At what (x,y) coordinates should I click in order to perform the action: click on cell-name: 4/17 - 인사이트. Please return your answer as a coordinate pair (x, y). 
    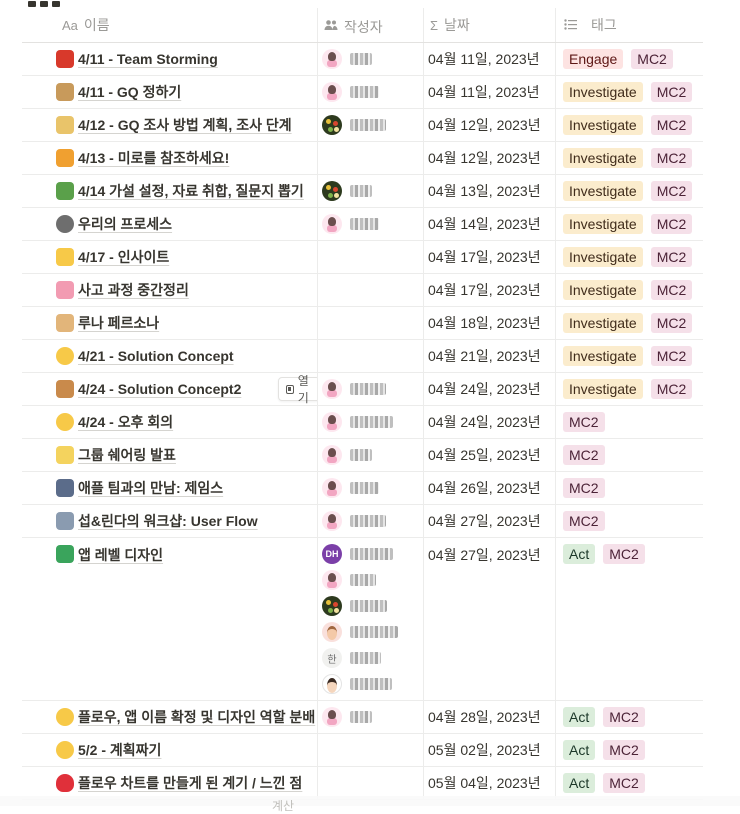
    Looking at the image, I should click on (170, 257).